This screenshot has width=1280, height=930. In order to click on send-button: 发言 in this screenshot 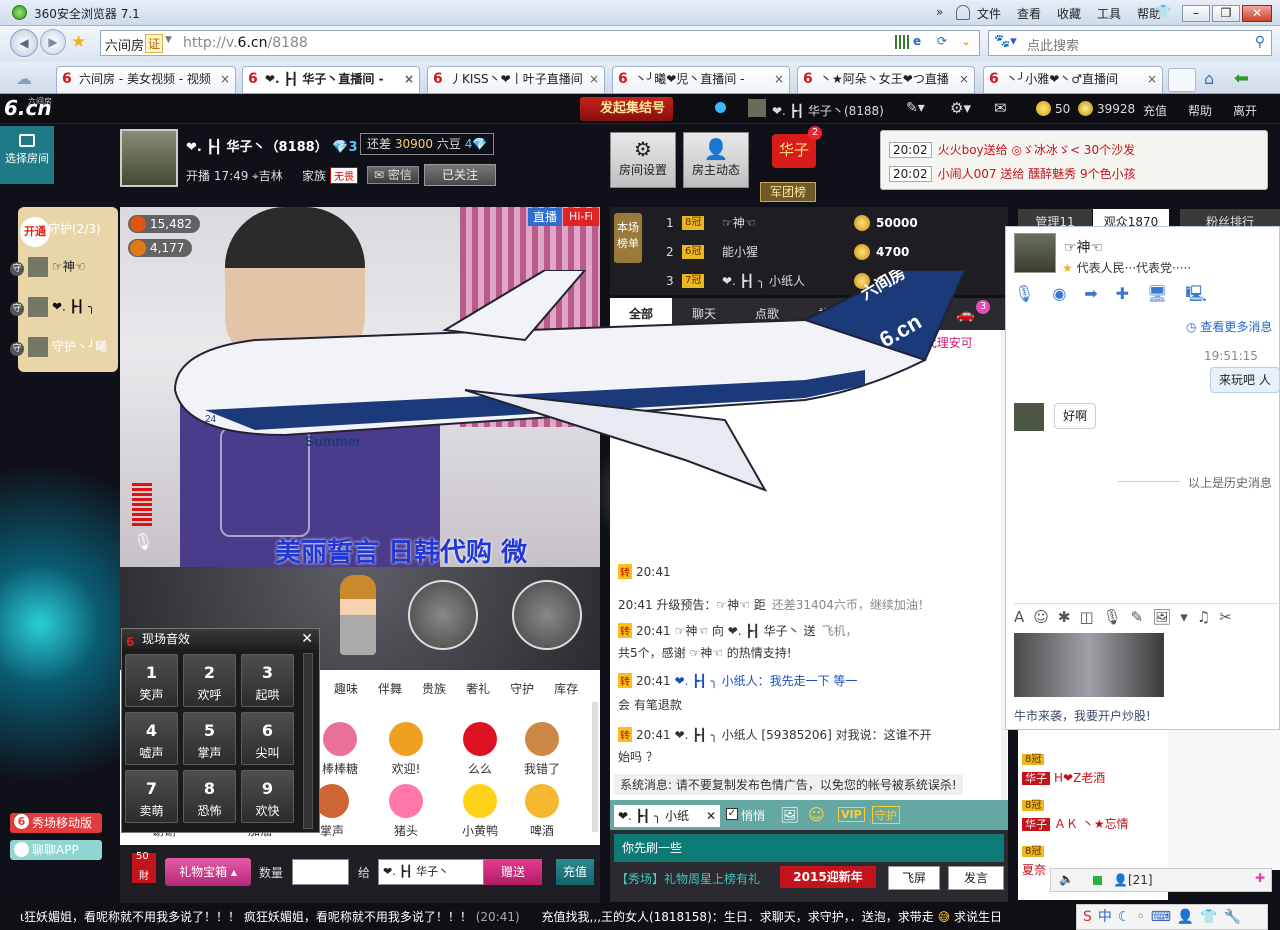, I will do `click(976, 878)`.